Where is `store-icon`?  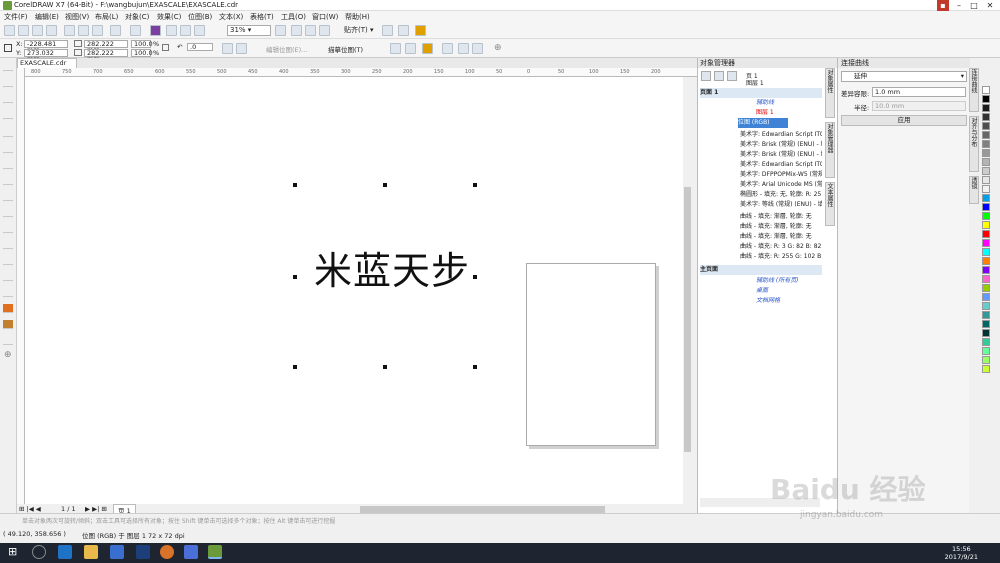
store-icon is located at coordinates (117, 552).